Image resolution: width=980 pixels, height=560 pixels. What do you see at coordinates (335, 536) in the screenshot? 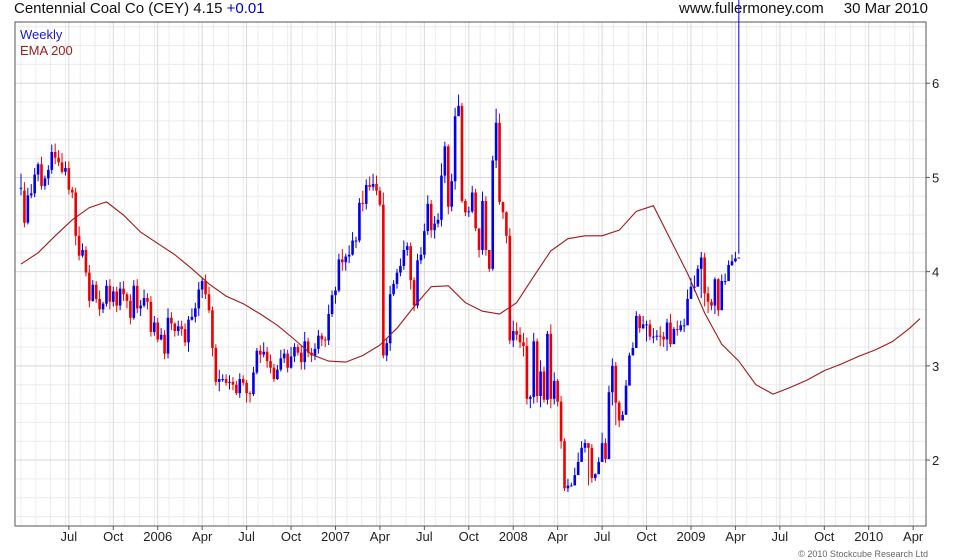
I see `x-tick-label: 2007` at bounding box center [335, 536].